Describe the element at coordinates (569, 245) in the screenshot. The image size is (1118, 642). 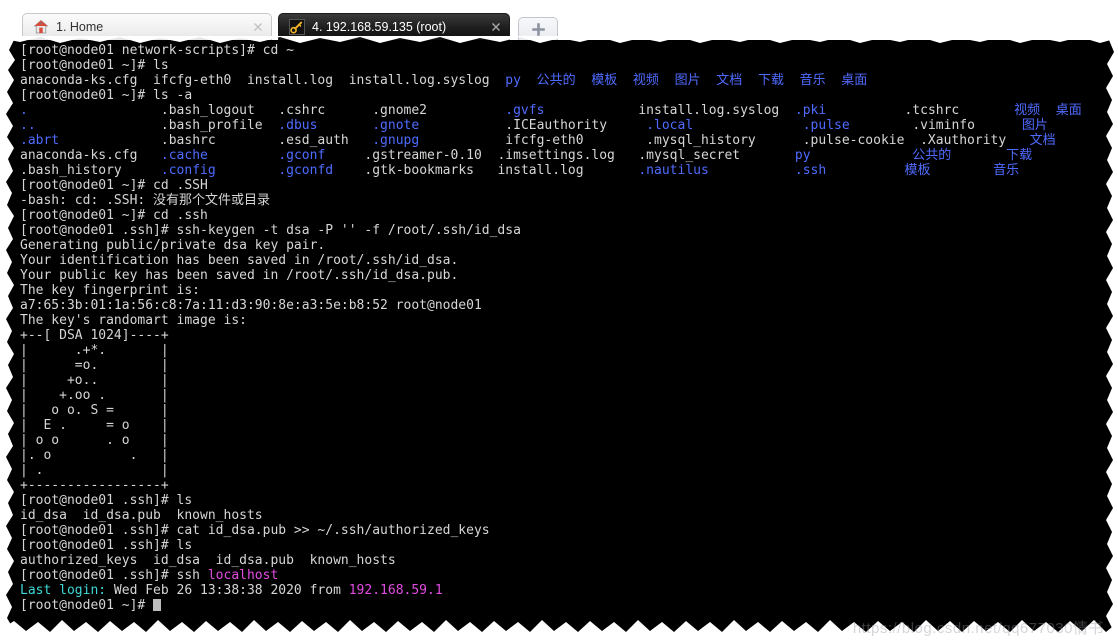
I see `terminal-line: Generating public/private dsa key pair.` at that location.